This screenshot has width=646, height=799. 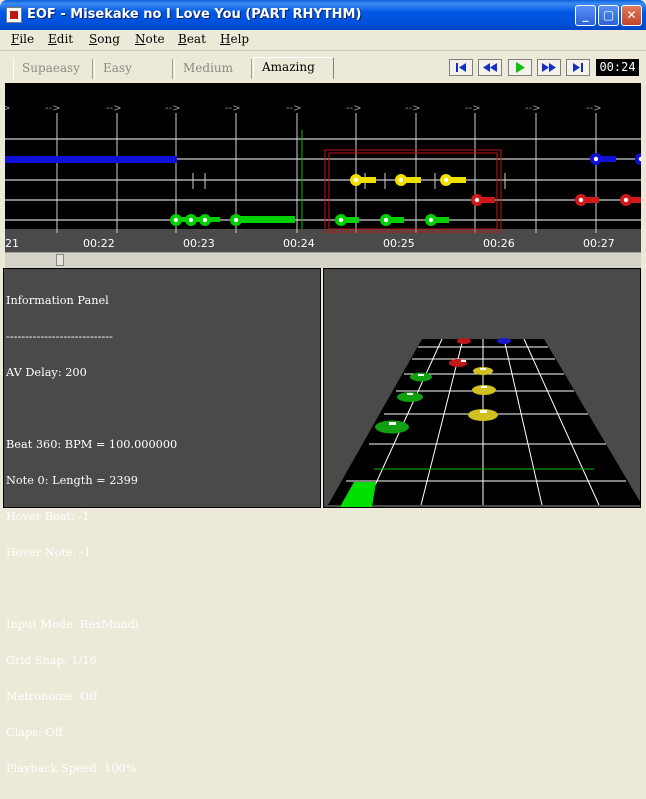 What do you see at coordinates (12, 243) in the screenshot?
I see `timeline-label: 21` at bounding box center [12, 243].